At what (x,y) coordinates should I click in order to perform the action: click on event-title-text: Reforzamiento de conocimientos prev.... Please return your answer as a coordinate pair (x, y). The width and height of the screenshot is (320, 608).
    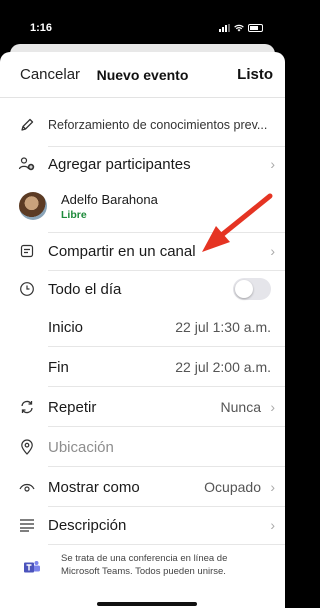
    Looking at the image, I should click on (158, 125).